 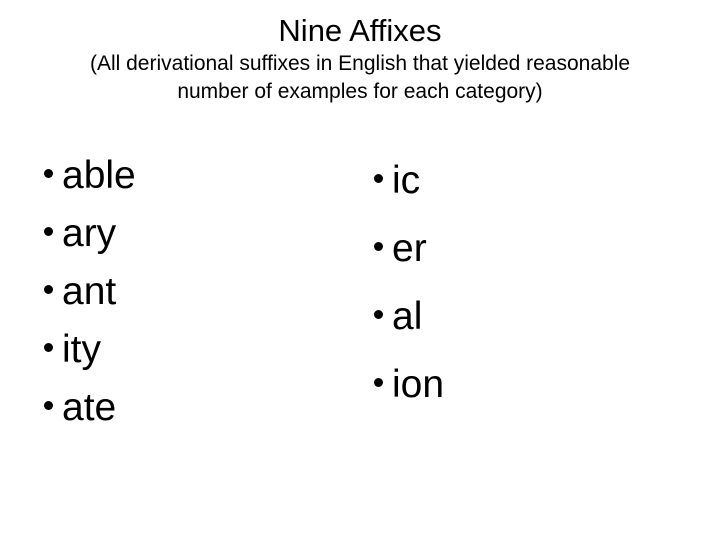 I want to click on right-column: ic er al ion, so click(x=409, y=289).